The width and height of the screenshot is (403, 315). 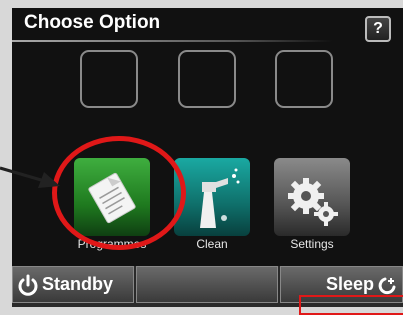 I want to click on pointer-arrow-icon, so click(x=30, y=177).